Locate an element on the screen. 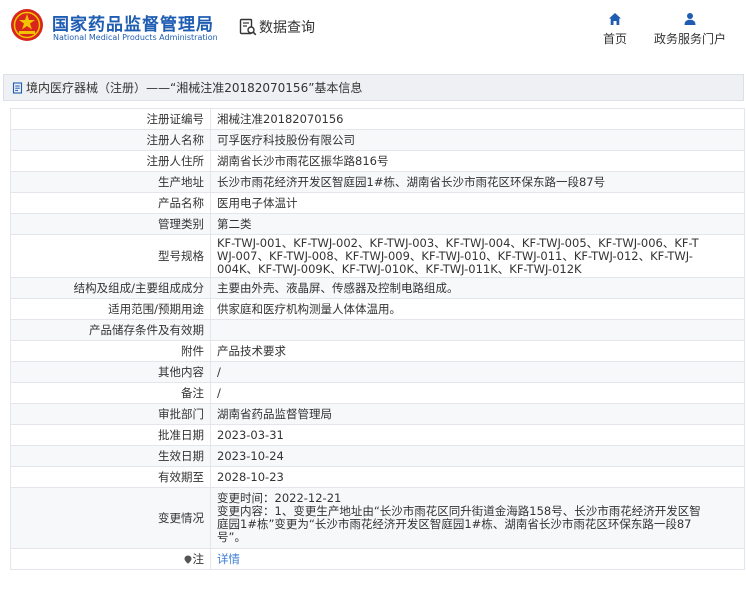  row-value: 产品技术要求 is located at coordinates (477, 351).